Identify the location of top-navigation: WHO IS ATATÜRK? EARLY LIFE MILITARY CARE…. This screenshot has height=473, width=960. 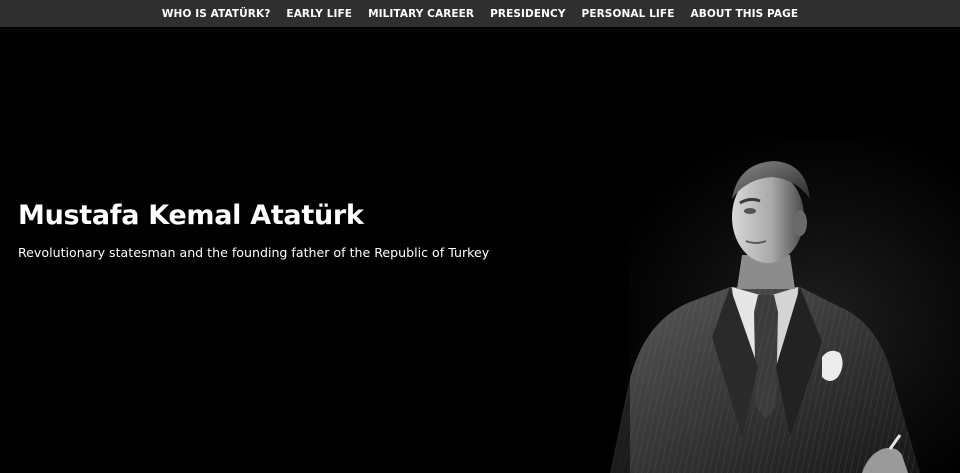
(480, 13).